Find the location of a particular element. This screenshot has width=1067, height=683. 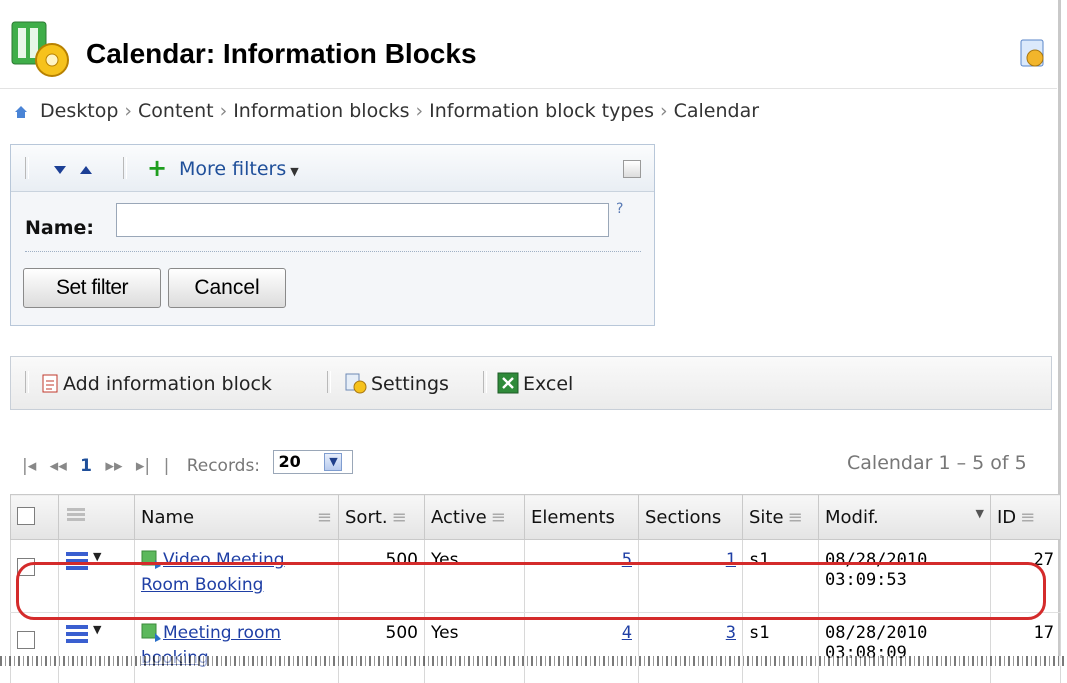

column-site: Site≡ is located at coordinates (781, 517).